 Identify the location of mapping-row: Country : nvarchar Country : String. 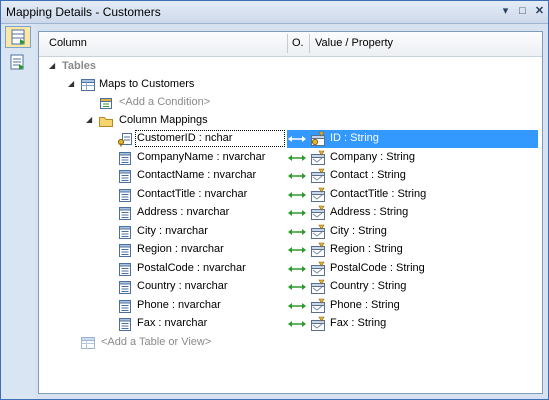
(290, 287).